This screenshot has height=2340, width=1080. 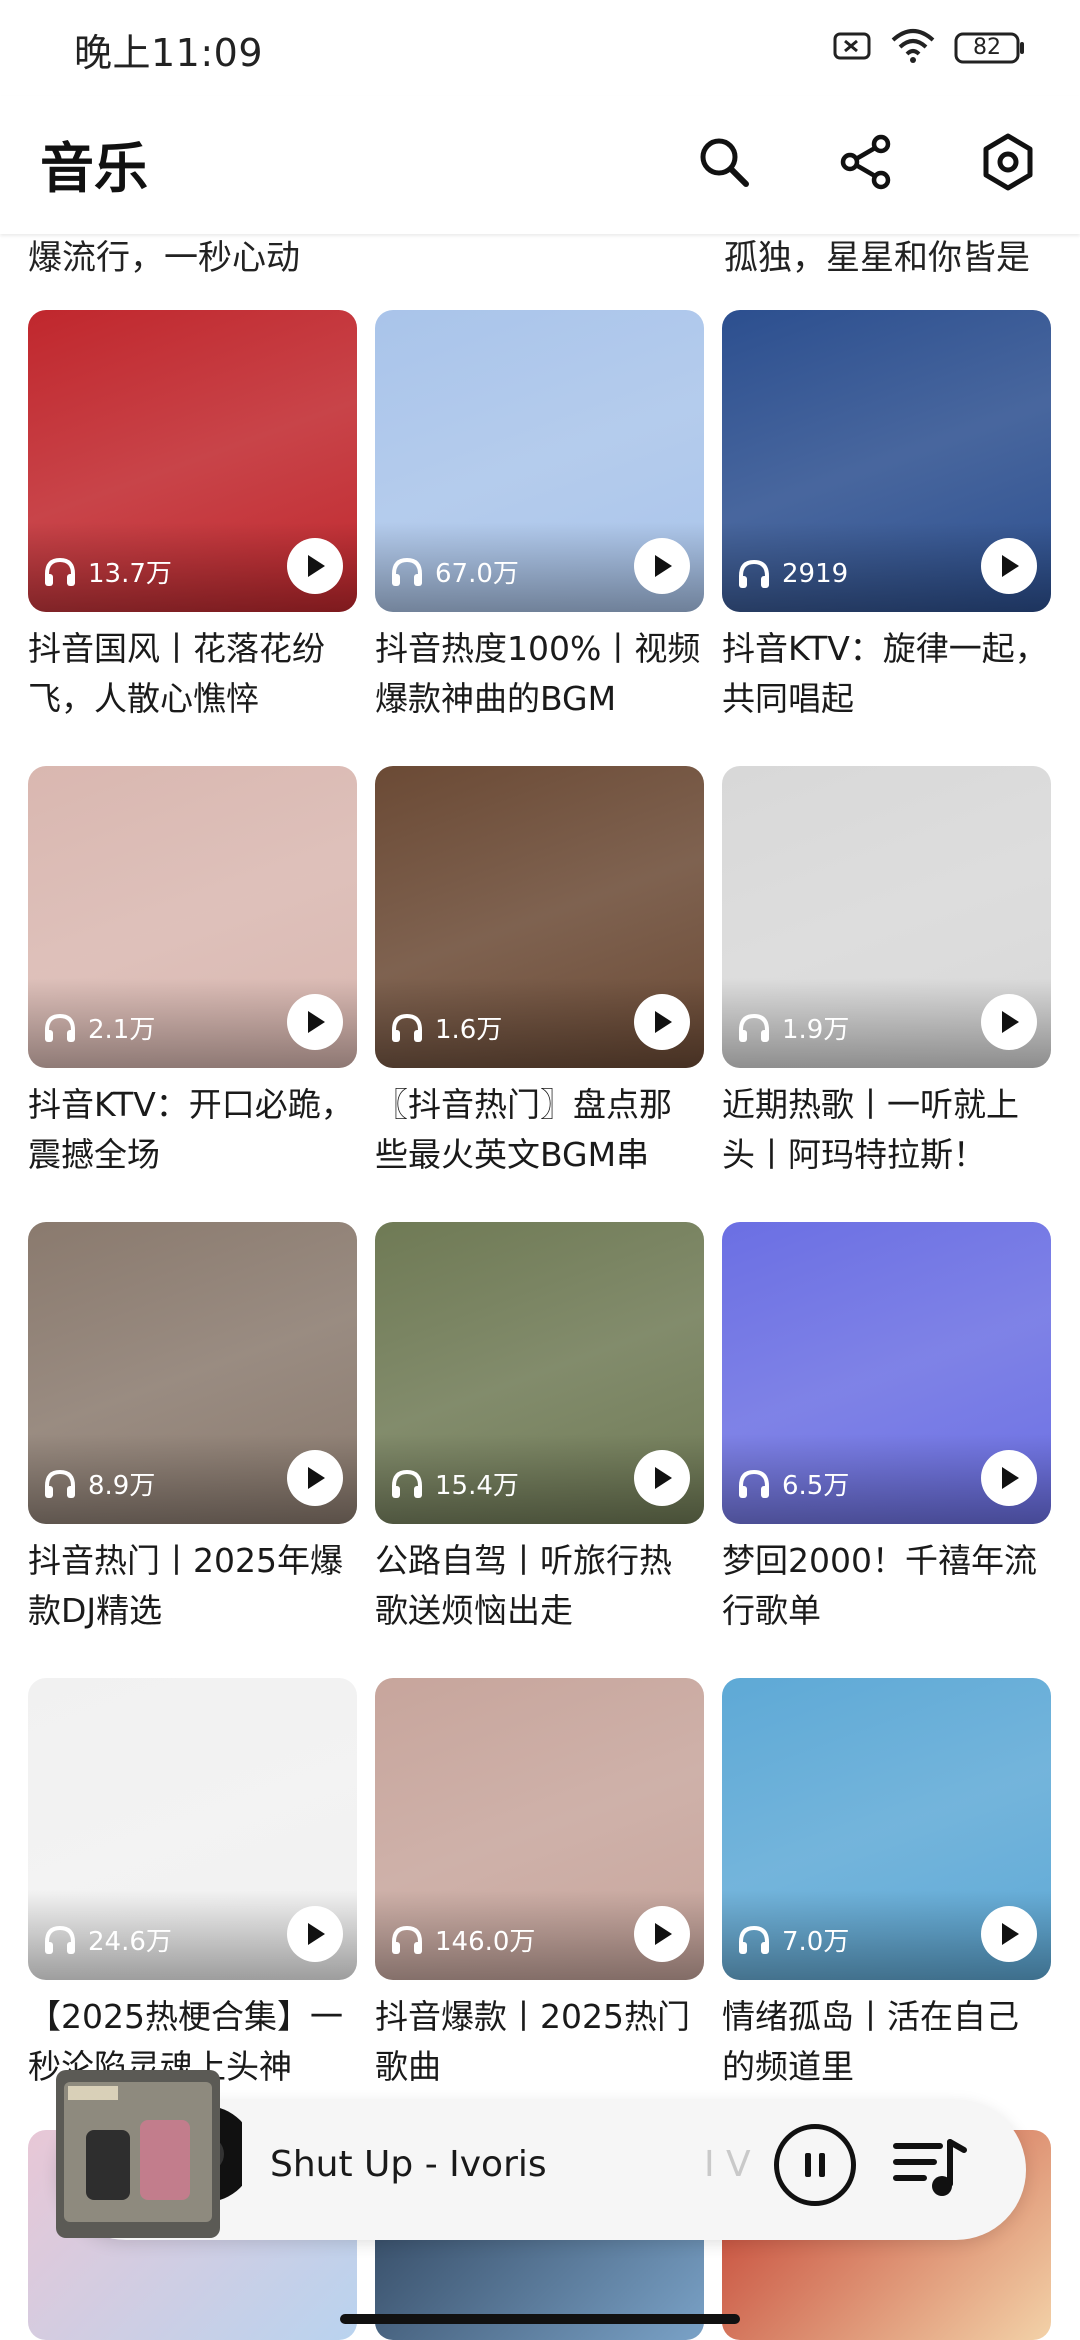 I want to click on sim-icon, so click(x=852, y=48).